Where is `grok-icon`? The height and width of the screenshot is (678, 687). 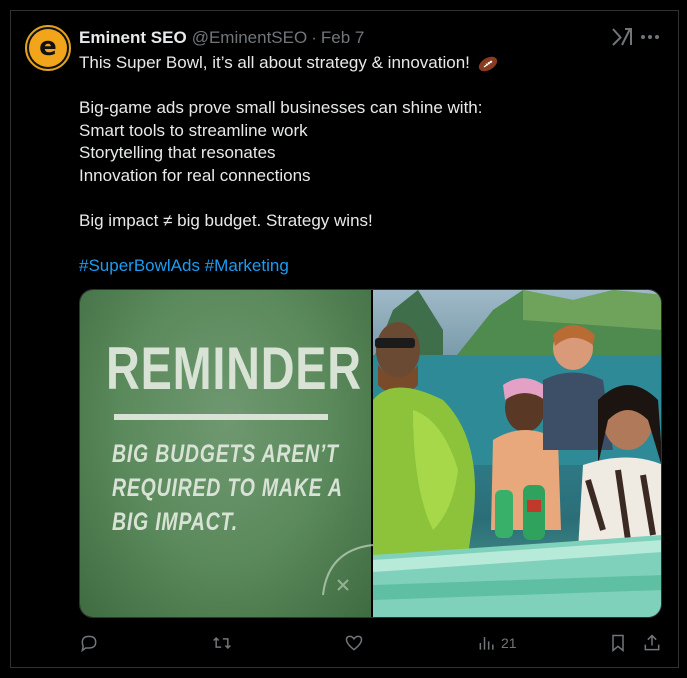
grok-icon is located at coordinates (622, 37).